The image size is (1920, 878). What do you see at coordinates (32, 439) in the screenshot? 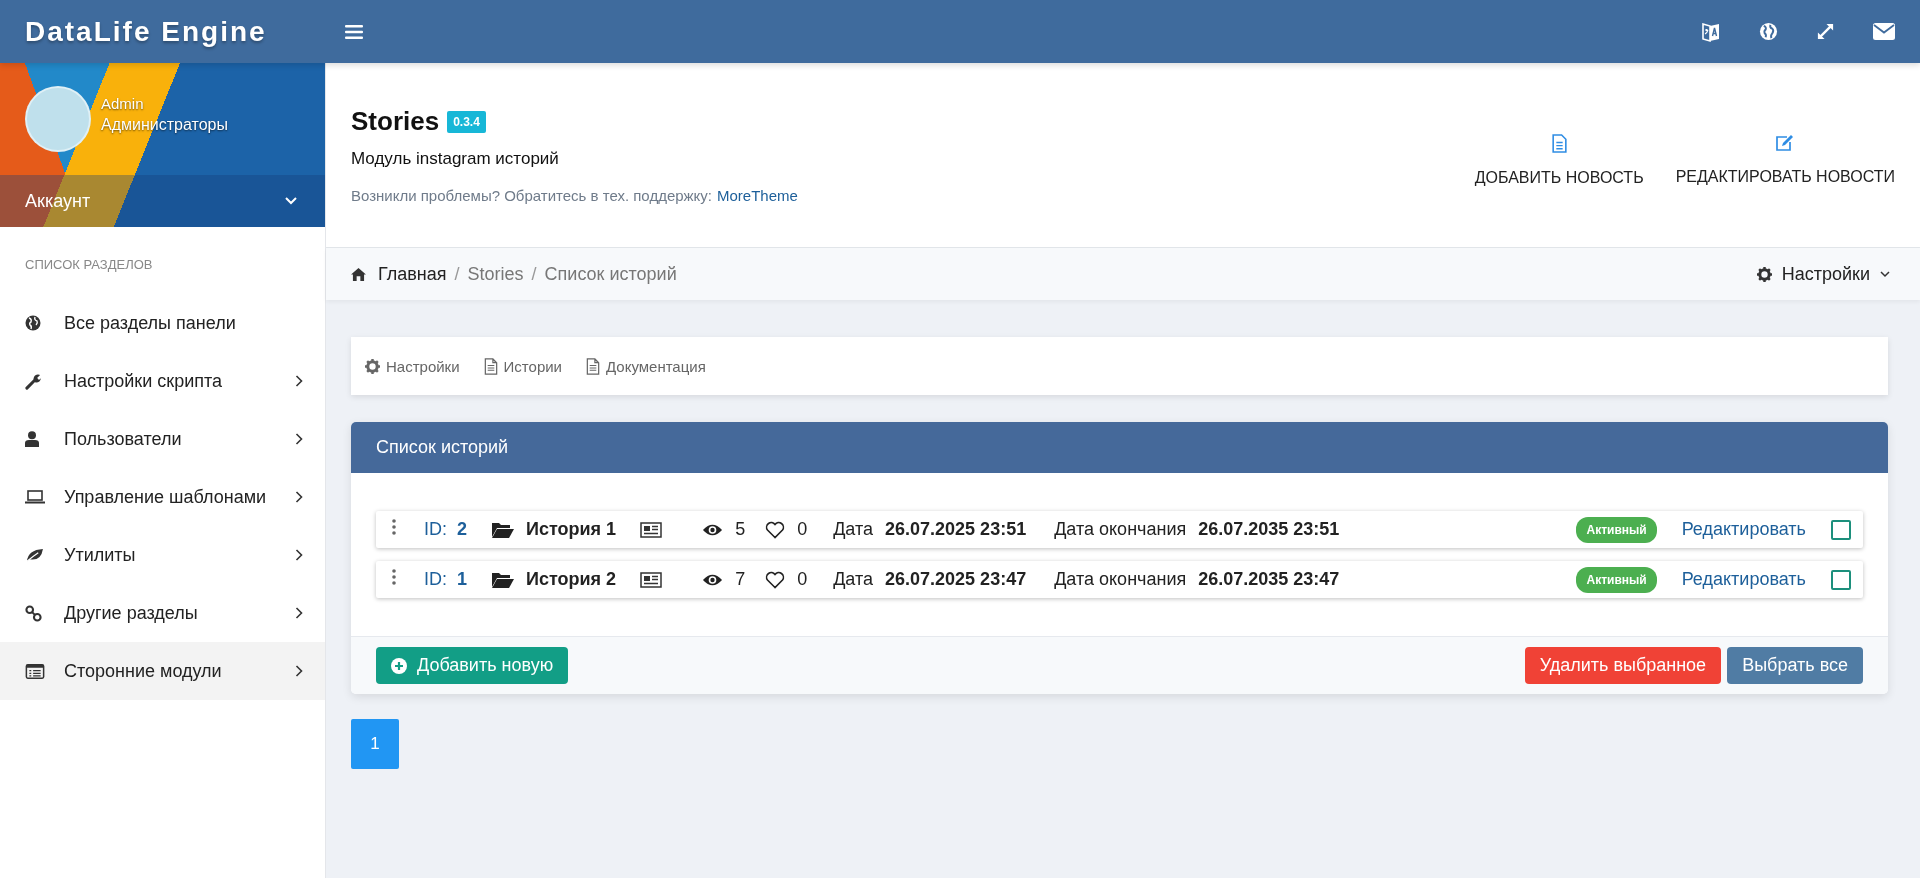
I see `user-icon` at bounding box center [32, 439].